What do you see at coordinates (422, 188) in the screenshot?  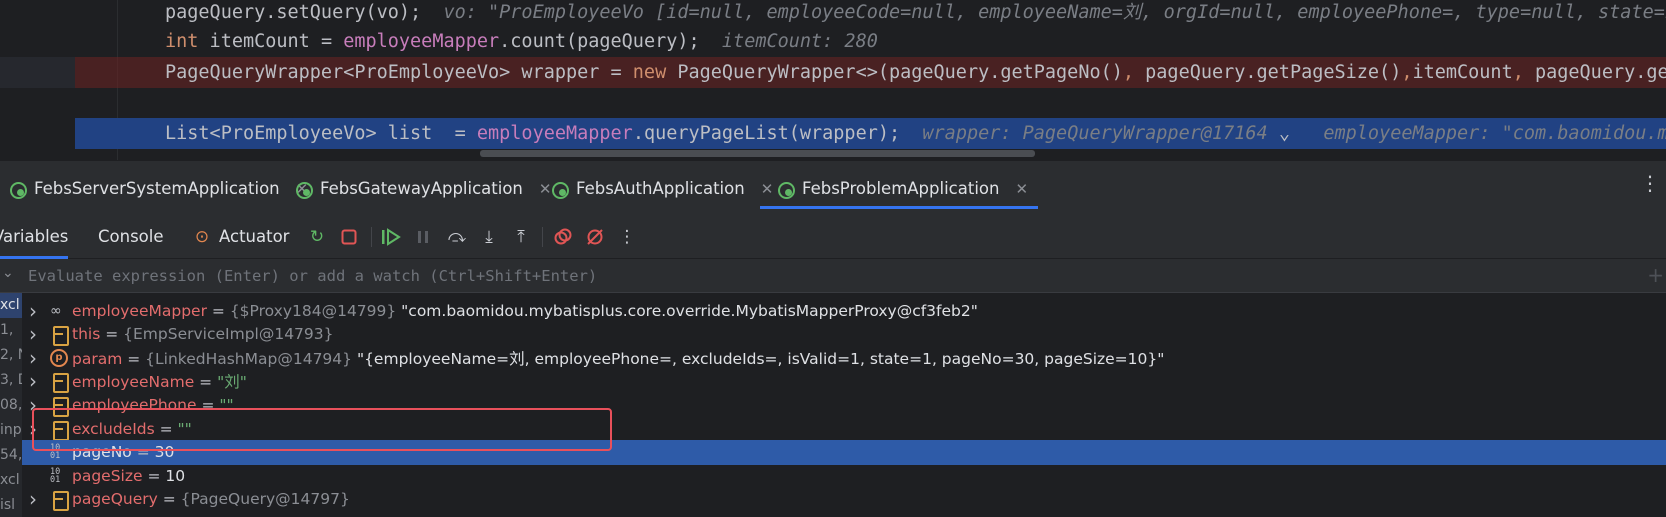 I see `tab-febs-gateway: FebsGatewayApplication ✕` at bounding box center [422, 188].